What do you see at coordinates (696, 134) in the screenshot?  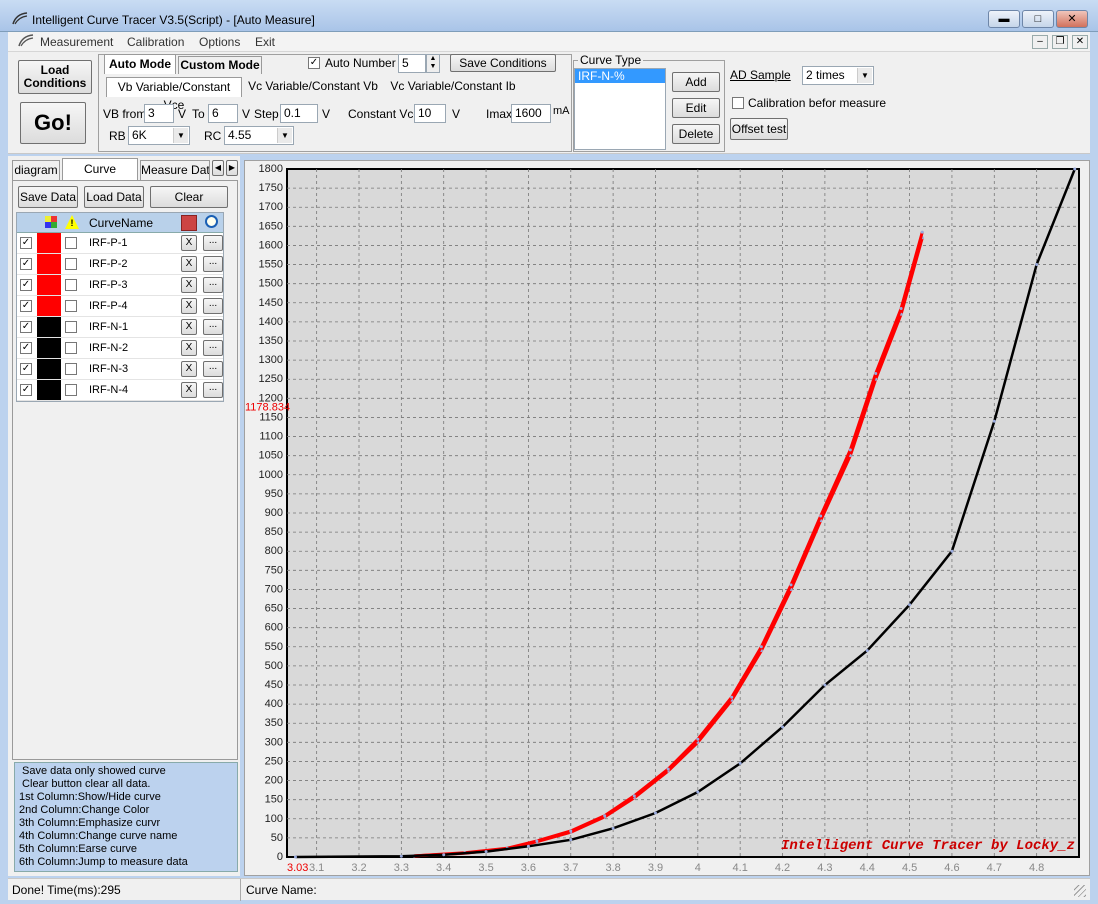 I see `delete-curve-type-button: Delete` at bounding box center [696, 134].